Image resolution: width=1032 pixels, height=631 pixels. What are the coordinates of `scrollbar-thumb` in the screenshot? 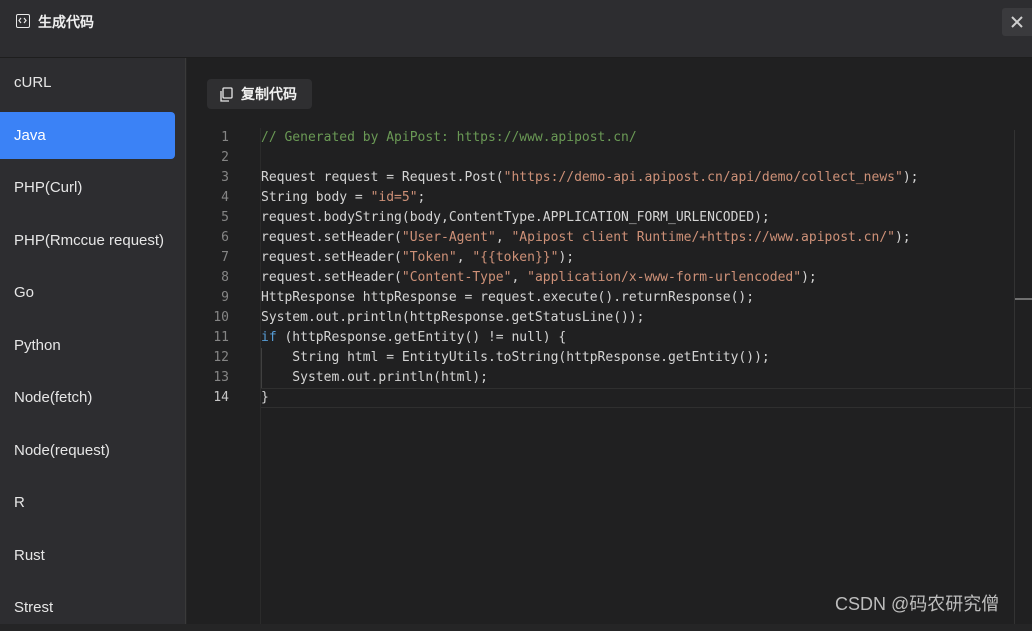 It's located at (1023, 299).